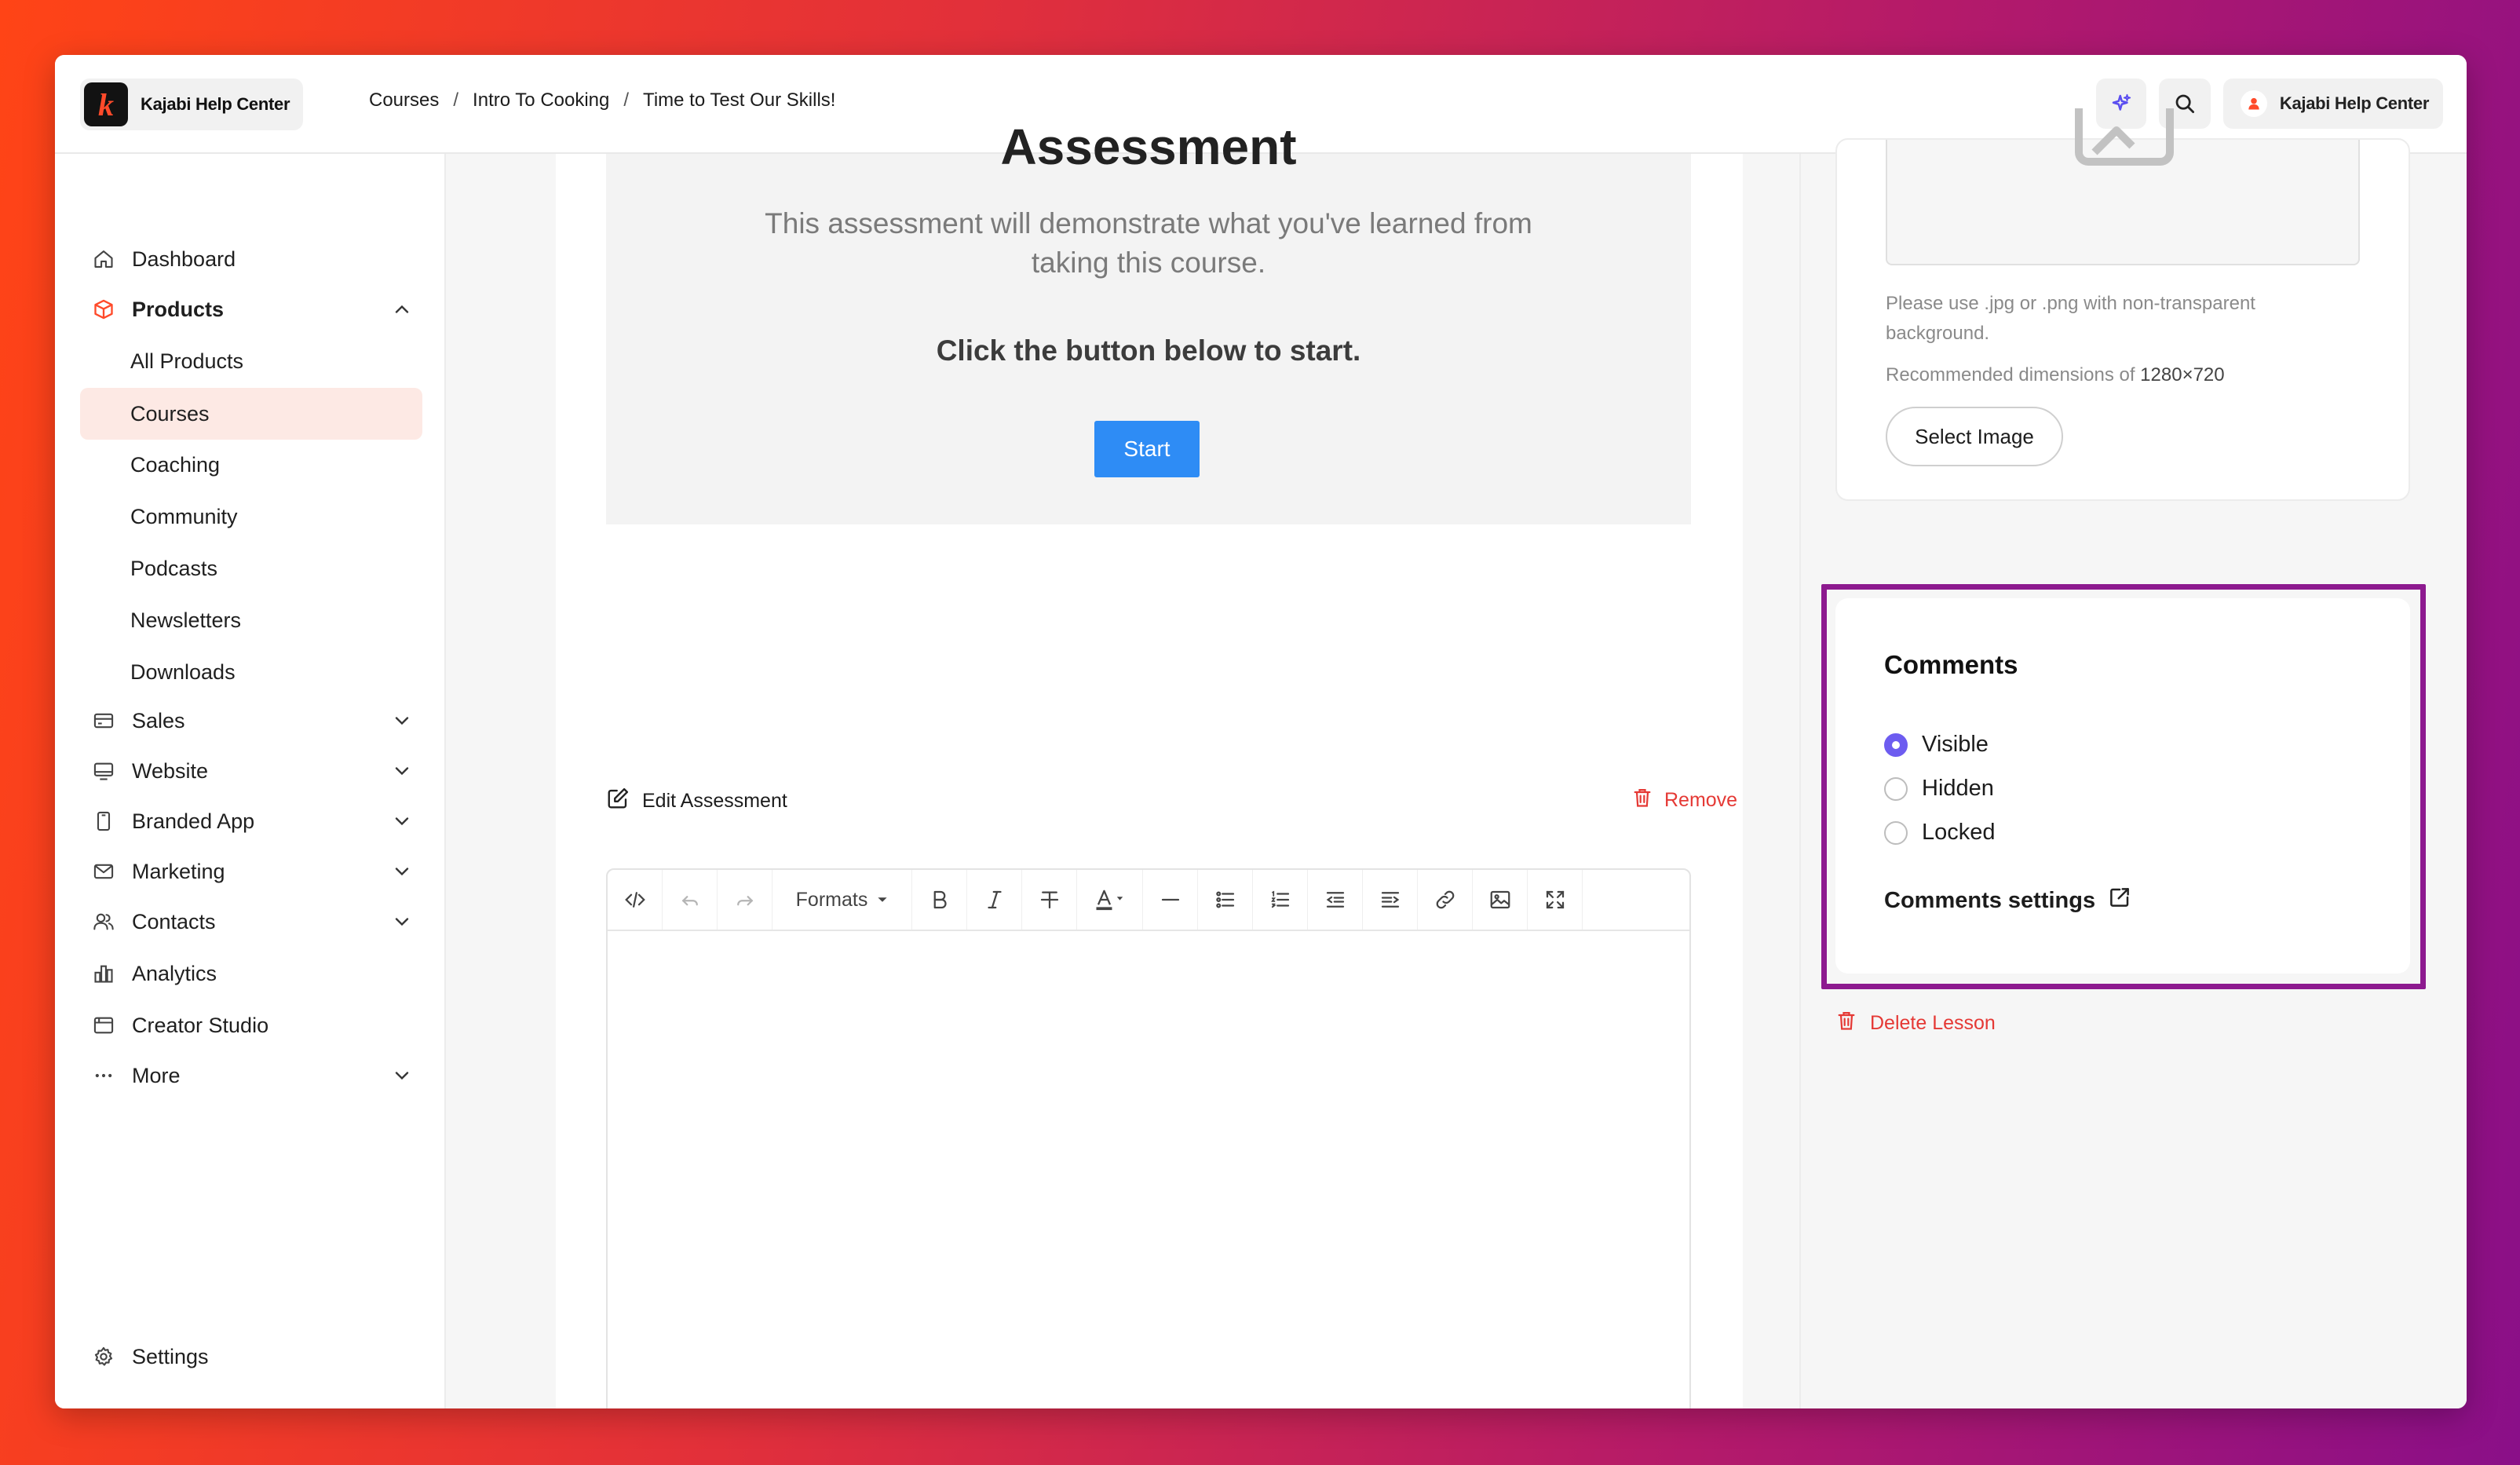  I want to click on bullet-list-icon, so click(1224, 899).